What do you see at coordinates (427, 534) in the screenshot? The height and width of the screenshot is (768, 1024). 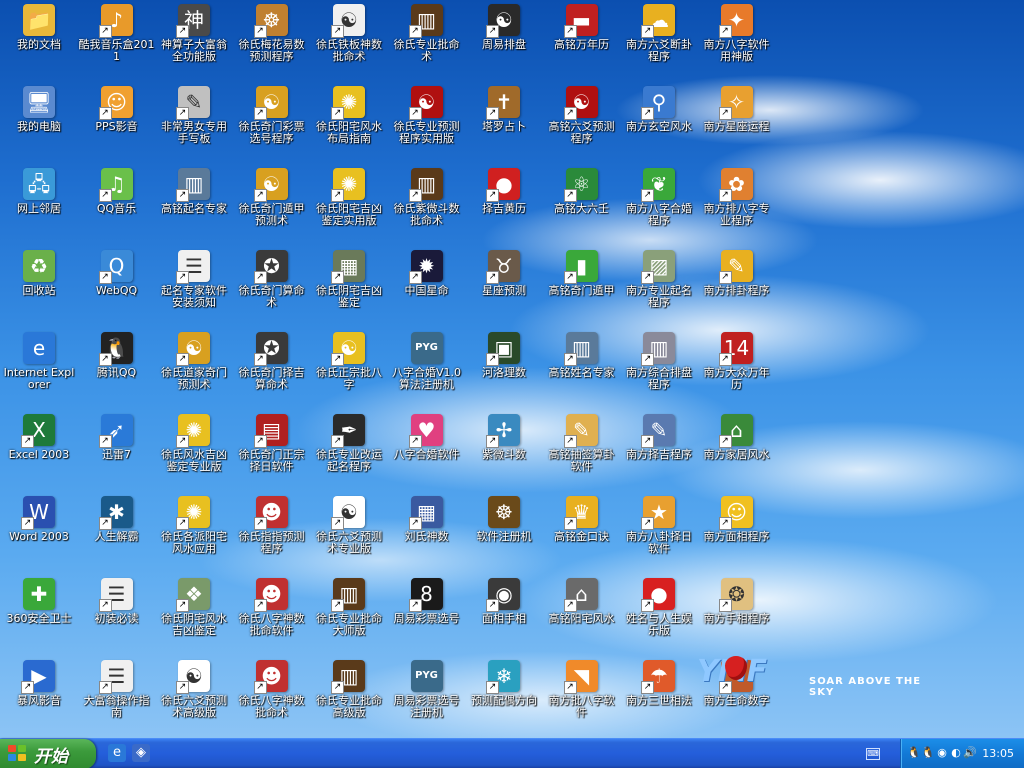 I see `desktop-icon: ▦刘氏神数` at bounding box center [427, 534].